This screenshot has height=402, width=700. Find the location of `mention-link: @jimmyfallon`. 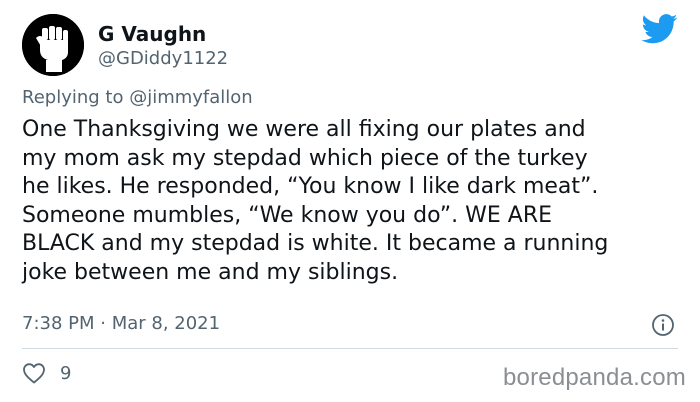

mention-link: @jimmyfallon is located at coordinates (191, 97).